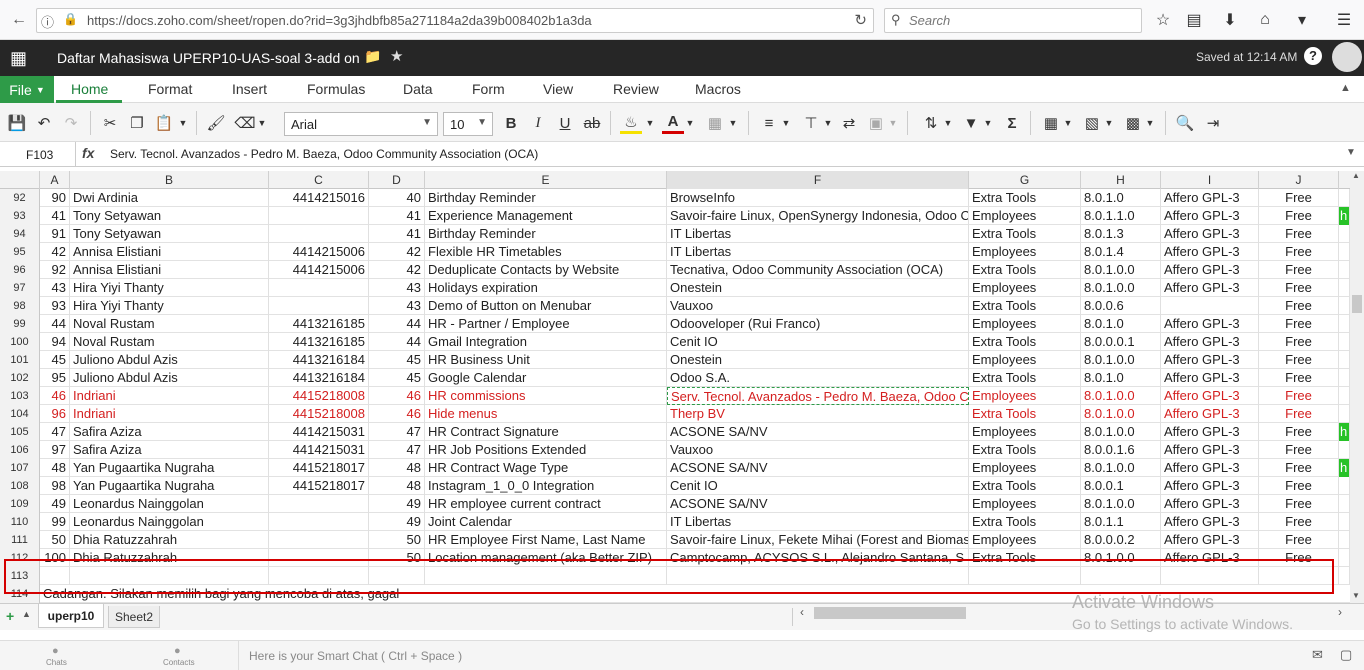  Describe the element at coordinates (546, 378) in the screenshot. I see `cell-e: Google Calendar` at that location.